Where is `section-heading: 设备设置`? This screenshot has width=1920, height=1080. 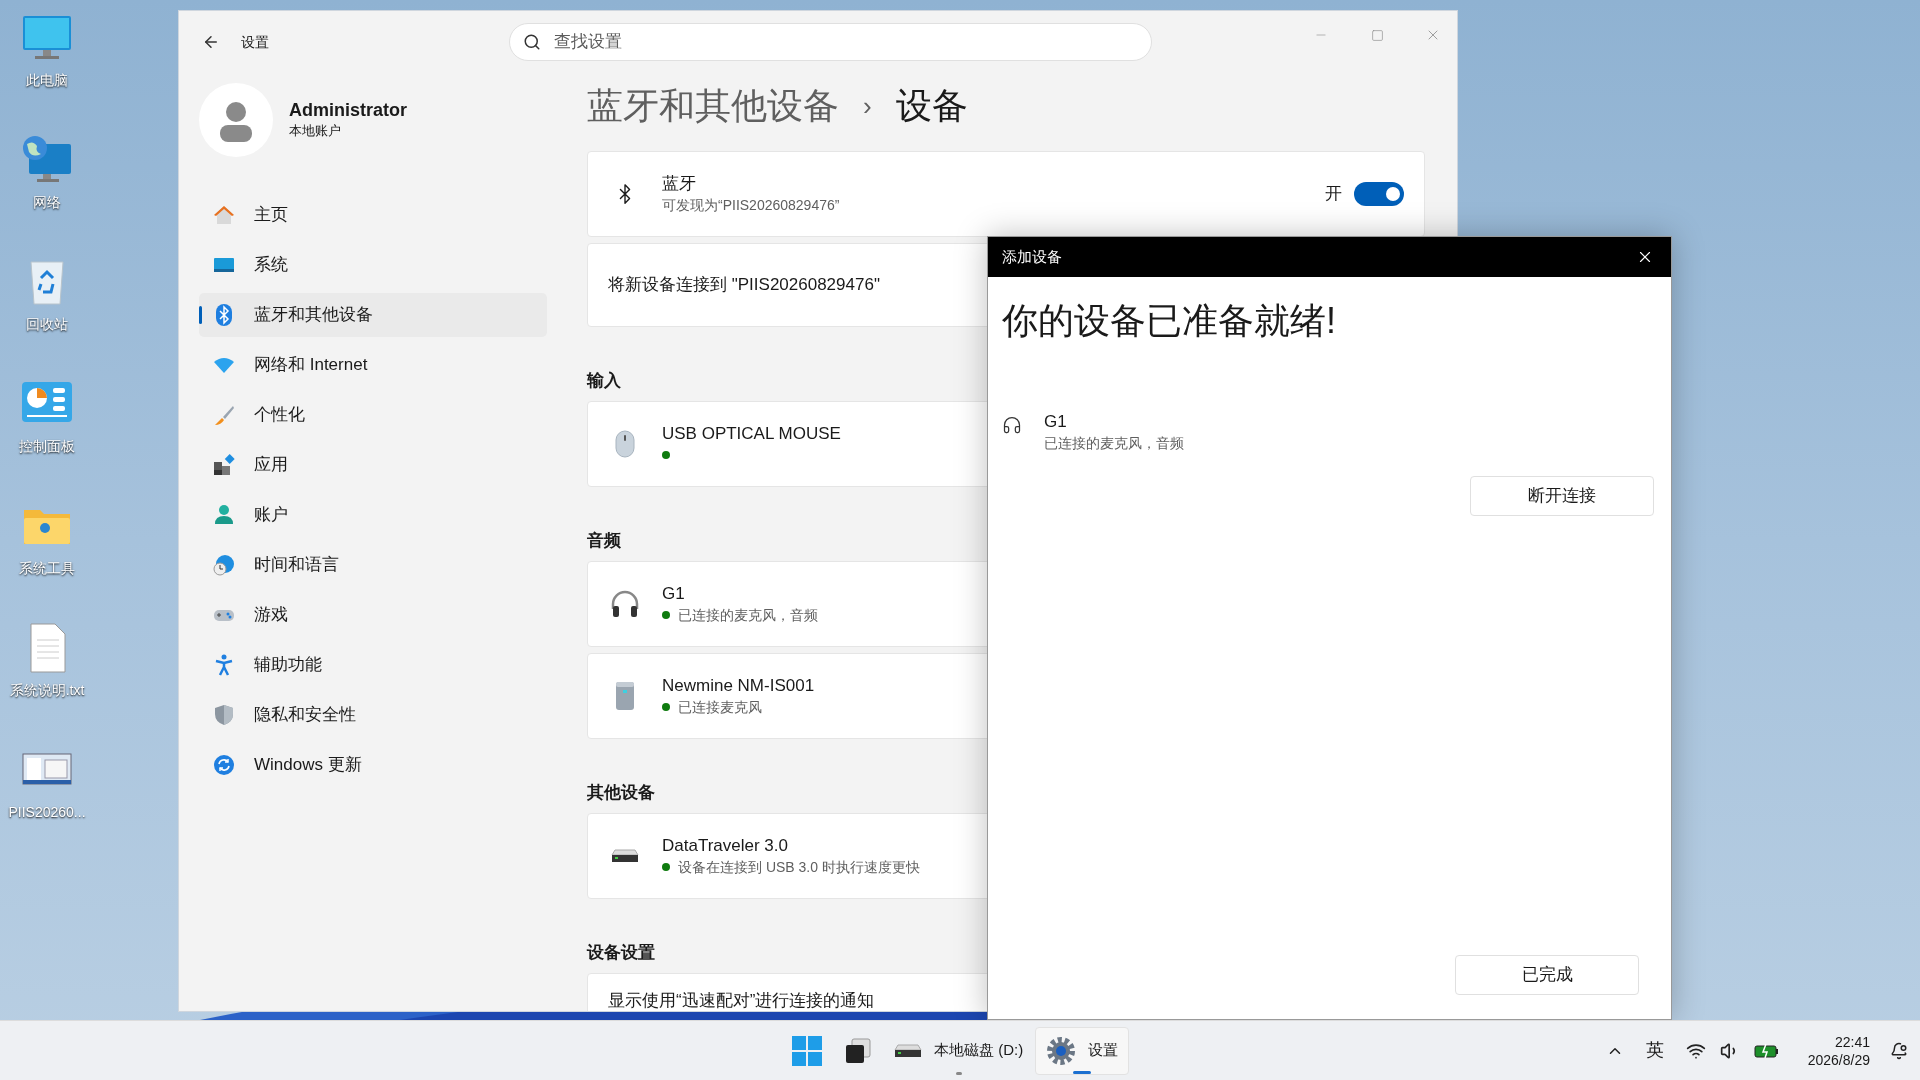
section-heading: 设备设置 is located at coordinates (621, 953).